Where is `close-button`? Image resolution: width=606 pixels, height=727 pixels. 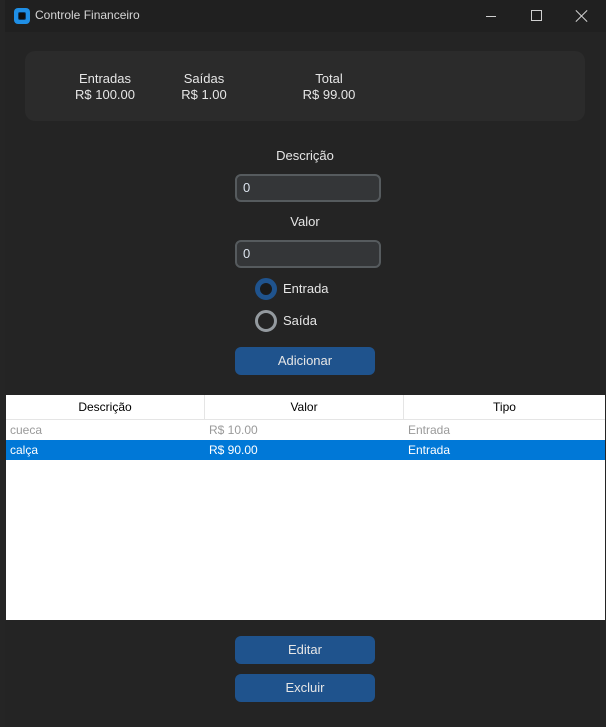
close-button is located at coordinates (582, 16).